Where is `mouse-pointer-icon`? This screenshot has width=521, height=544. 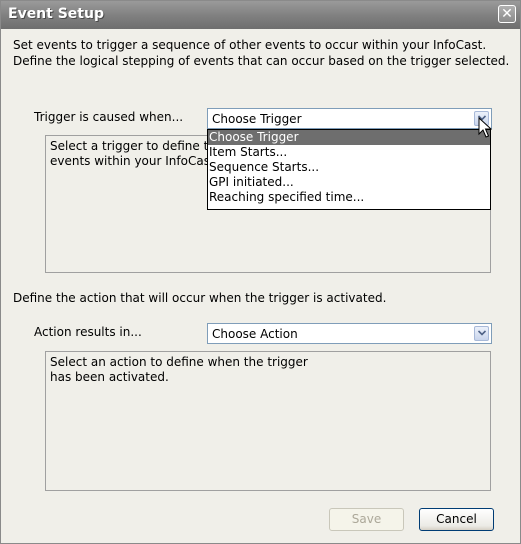 mouse-pointer-icon is located at coordinates (485, 127).